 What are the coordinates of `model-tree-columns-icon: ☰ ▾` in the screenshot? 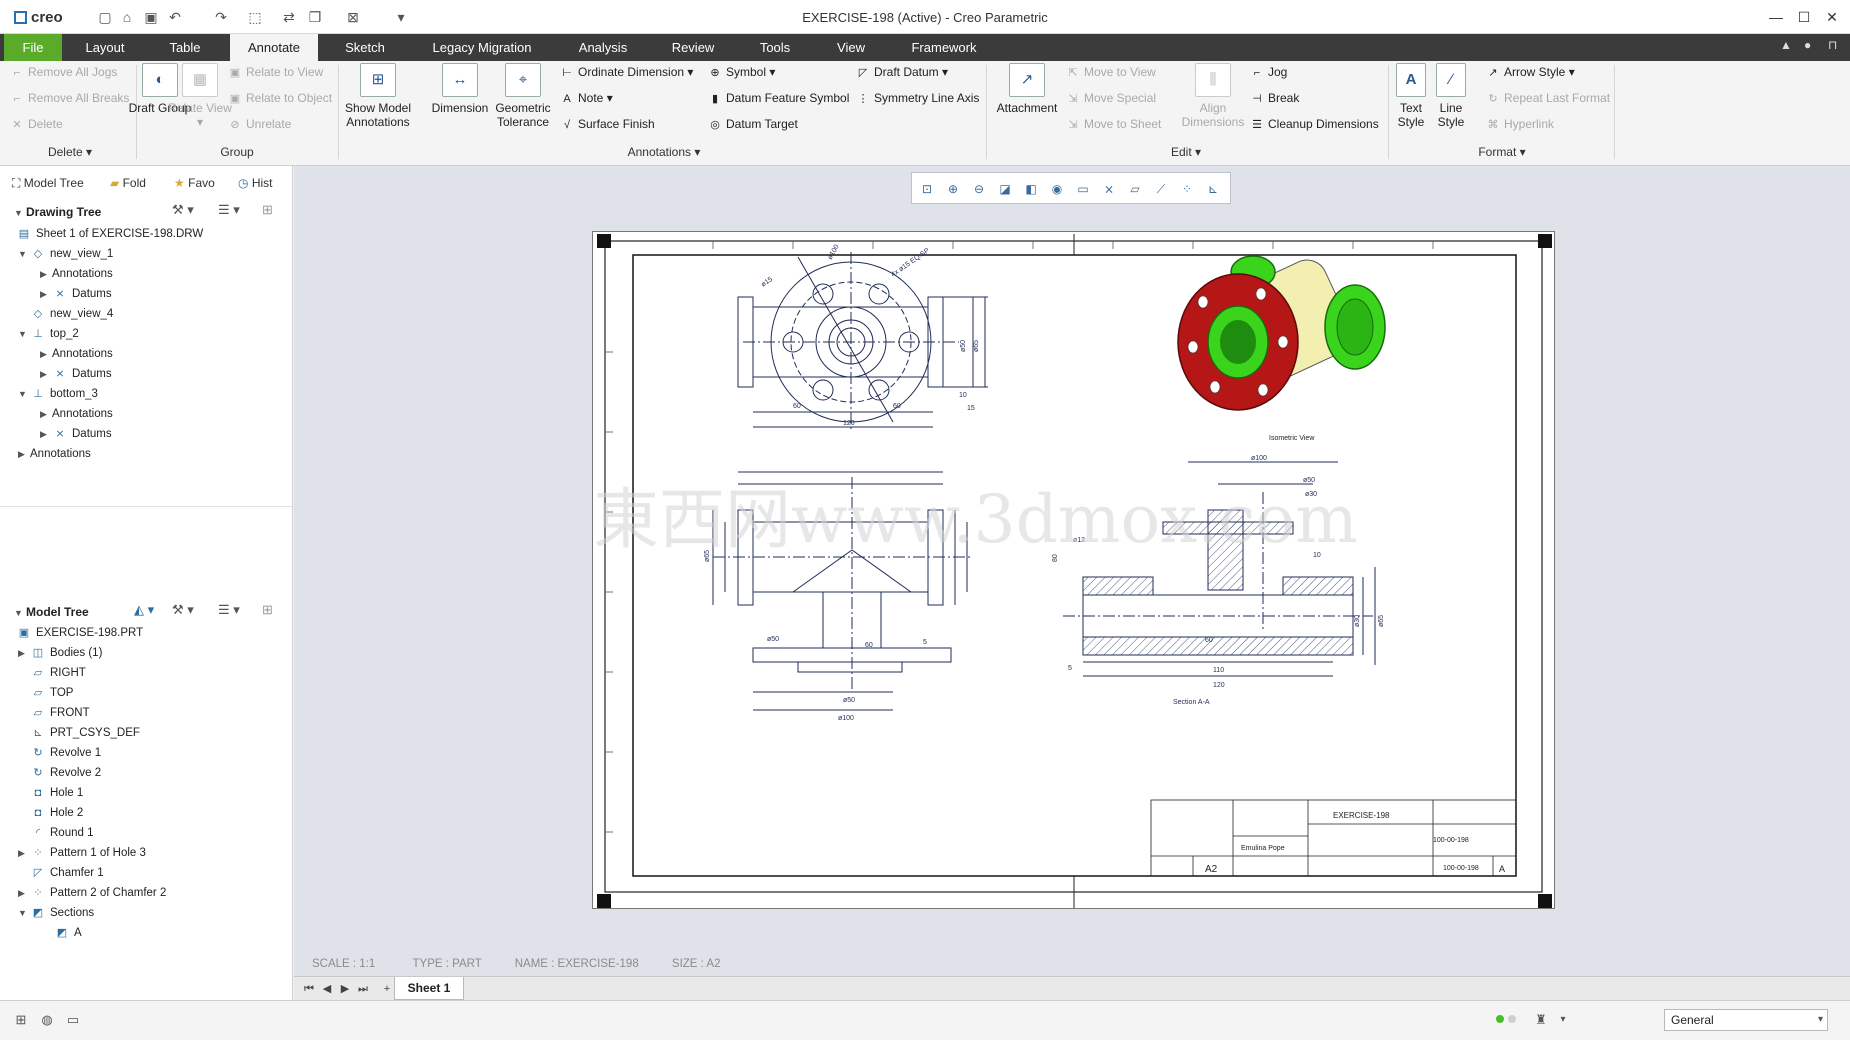 It's located at (229, 610).